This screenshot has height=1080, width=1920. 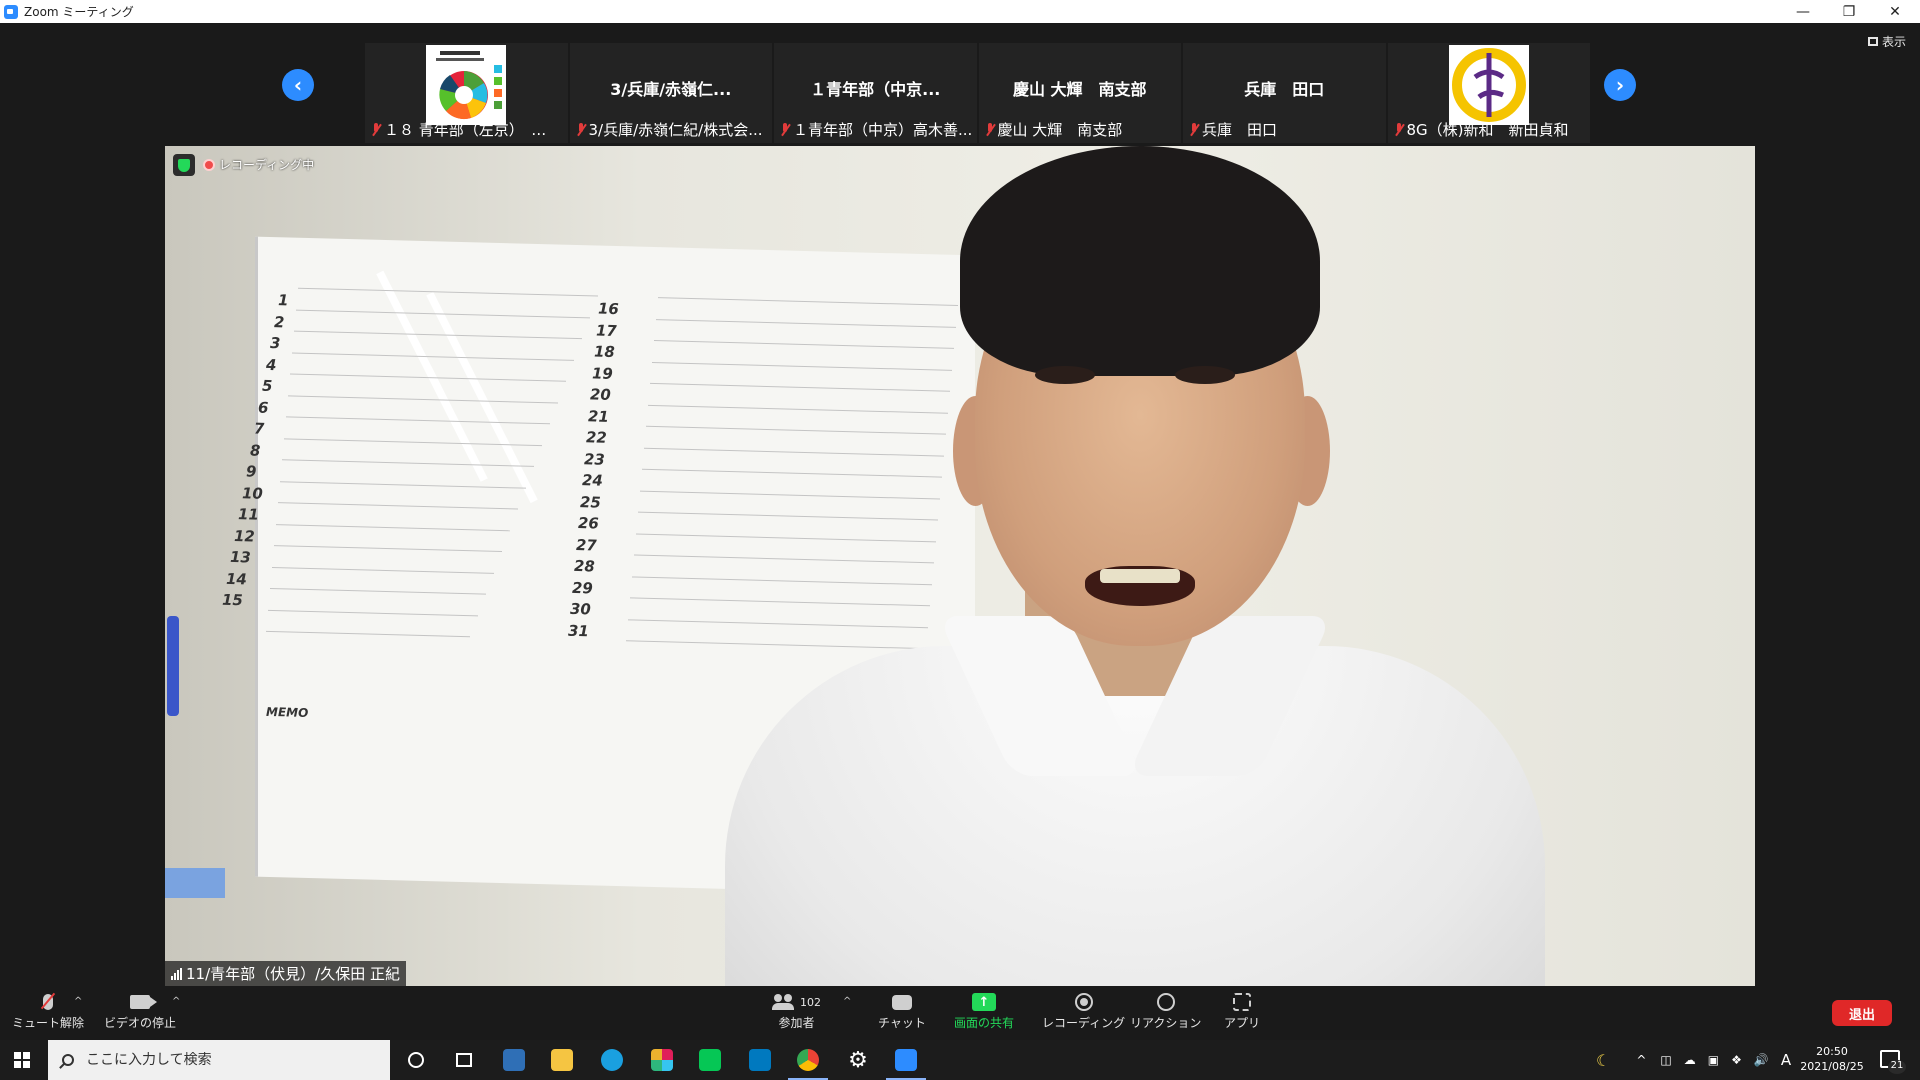 What do you see at coordinates (252, 493) in the screenshot?
I see `whiteboard-day-number: 10` at bounding box center [252, 493].